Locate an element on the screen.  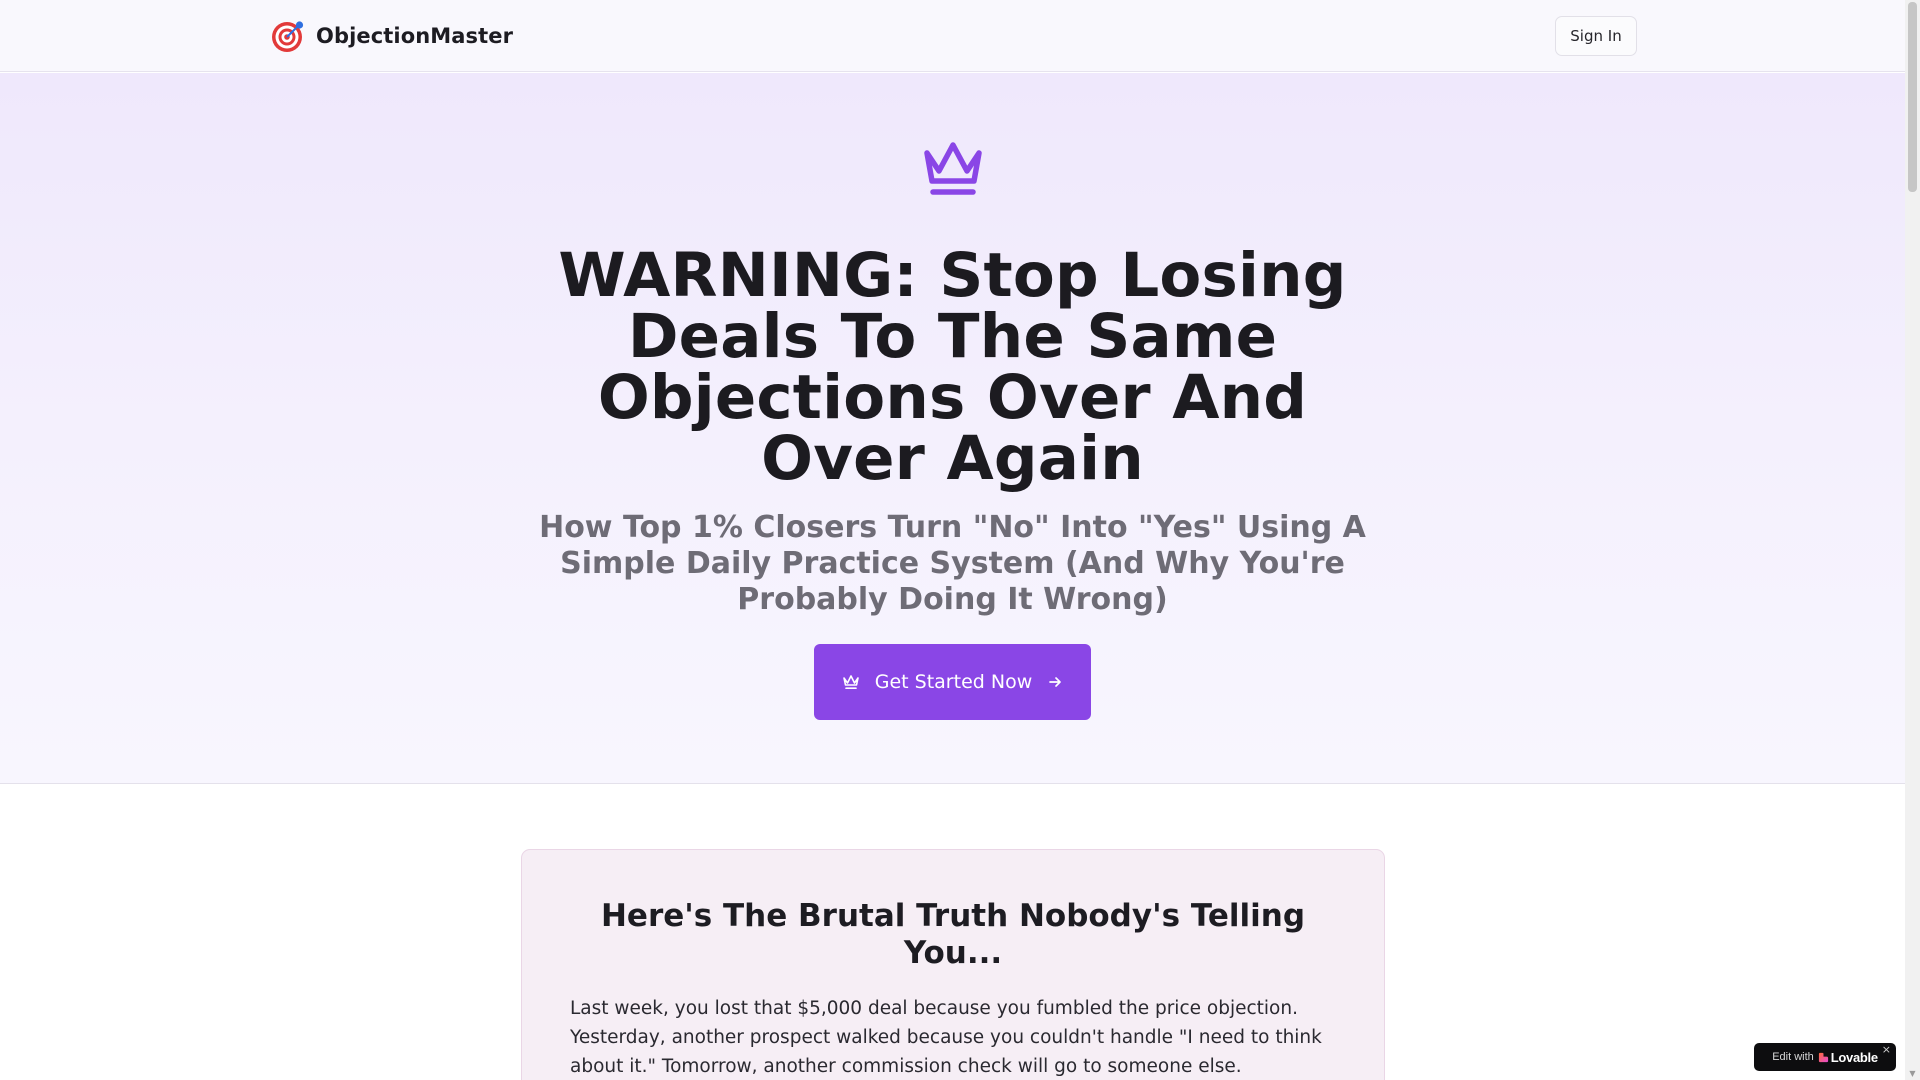
arrow-right-icon is located at coordinates (1055, 682).